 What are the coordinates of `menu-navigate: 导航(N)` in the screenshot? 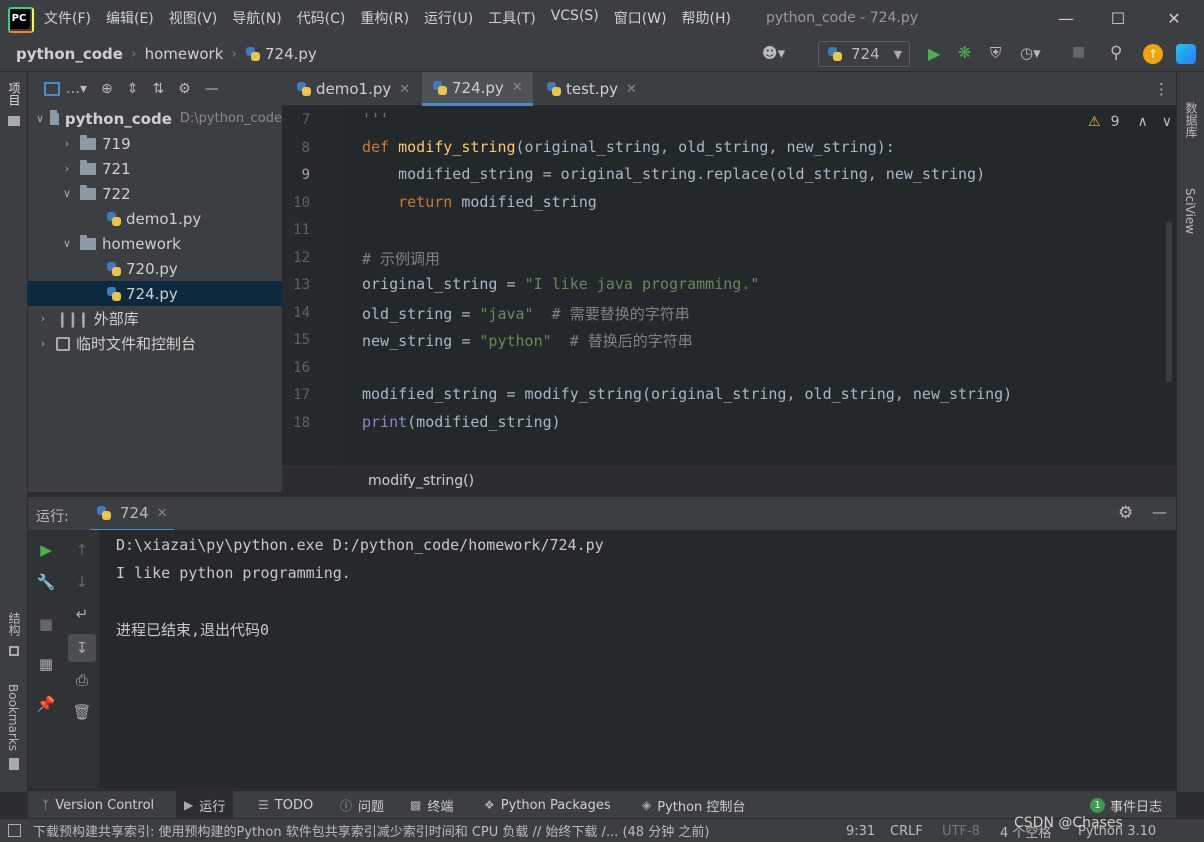 It's located at (256, 18).